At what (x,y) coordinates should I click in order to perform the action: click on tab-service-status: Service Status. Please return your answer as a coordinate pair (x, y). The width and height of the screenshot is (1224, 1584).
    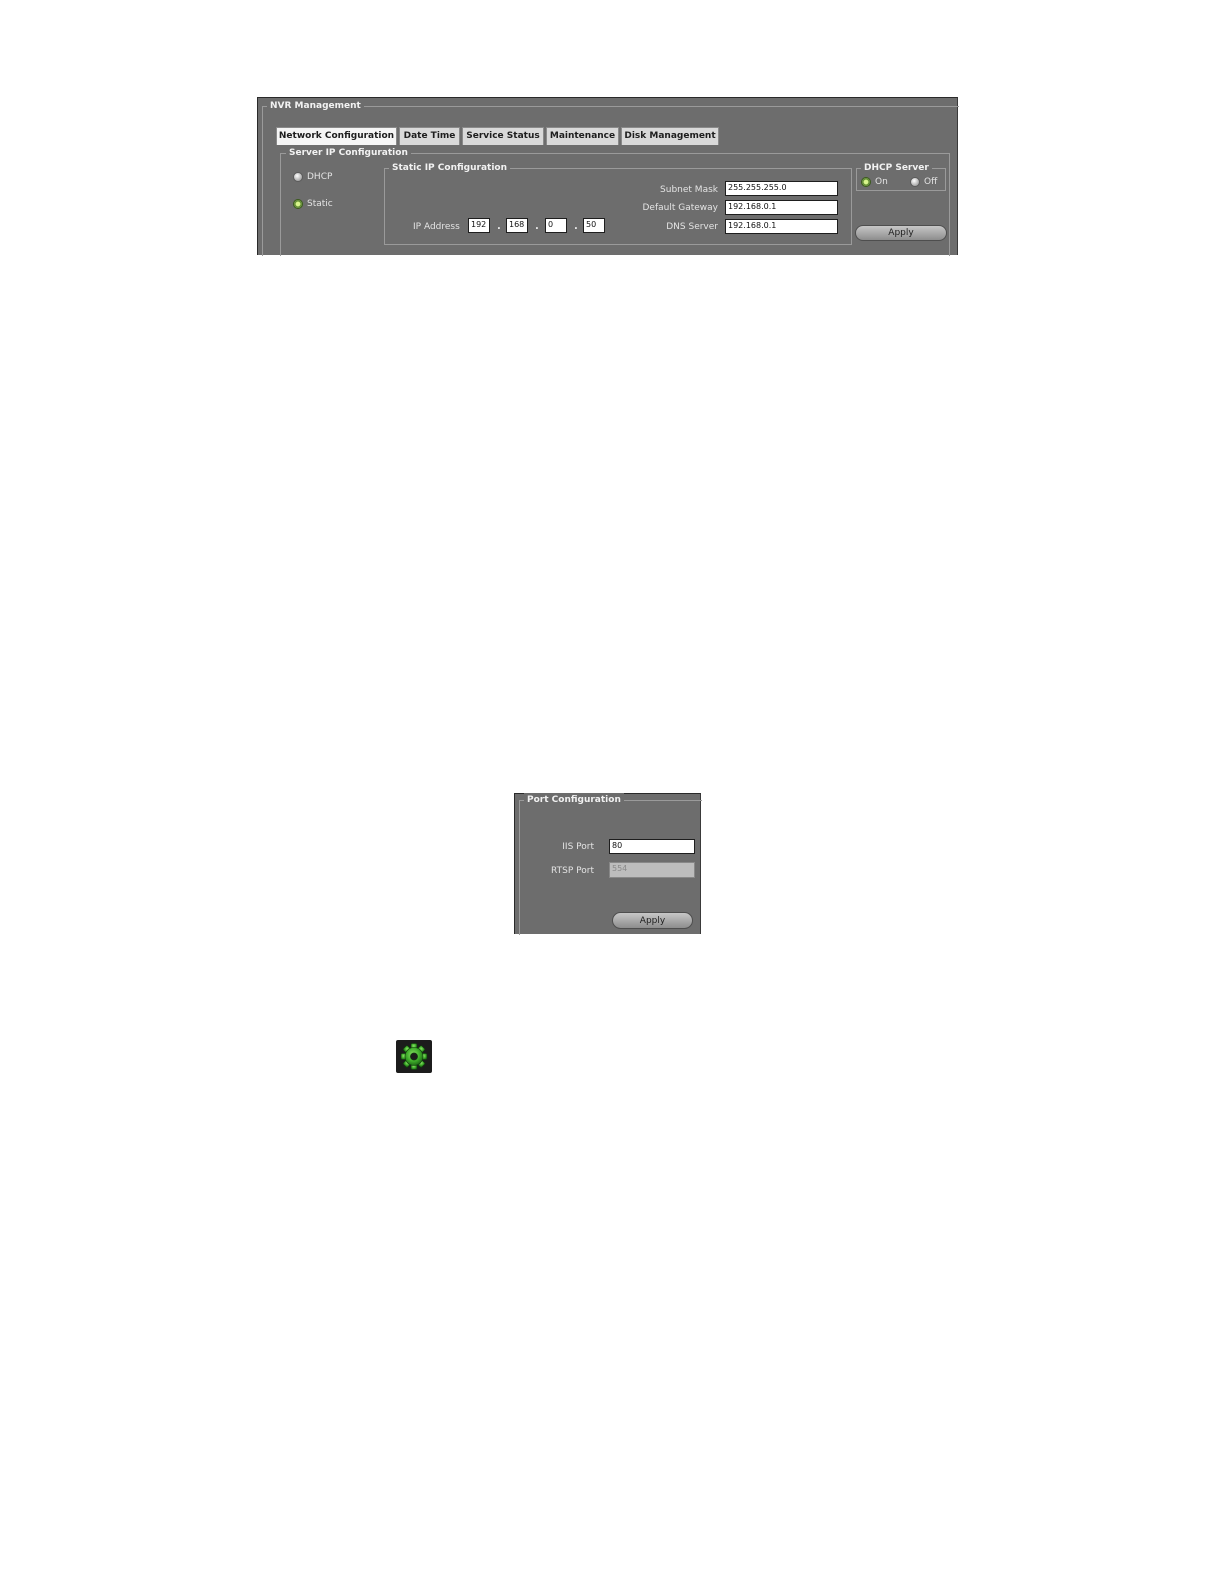
    Looking at the image, I should click on (503, 136).